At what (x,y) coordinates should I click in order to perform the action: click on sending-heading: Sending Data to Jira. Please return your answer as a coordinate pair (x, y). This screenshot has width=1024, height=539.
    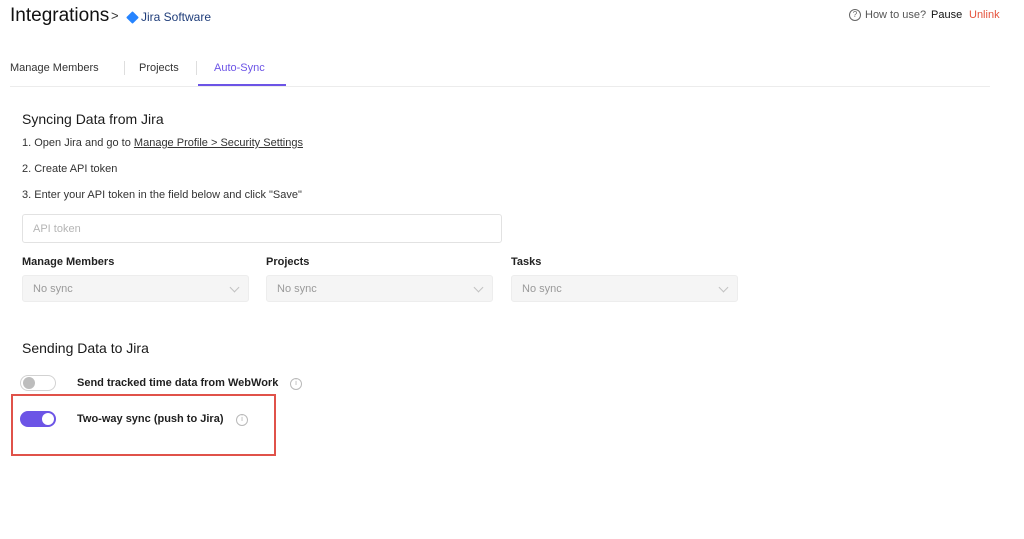
    Looking at the image, I should click on (85, 348).